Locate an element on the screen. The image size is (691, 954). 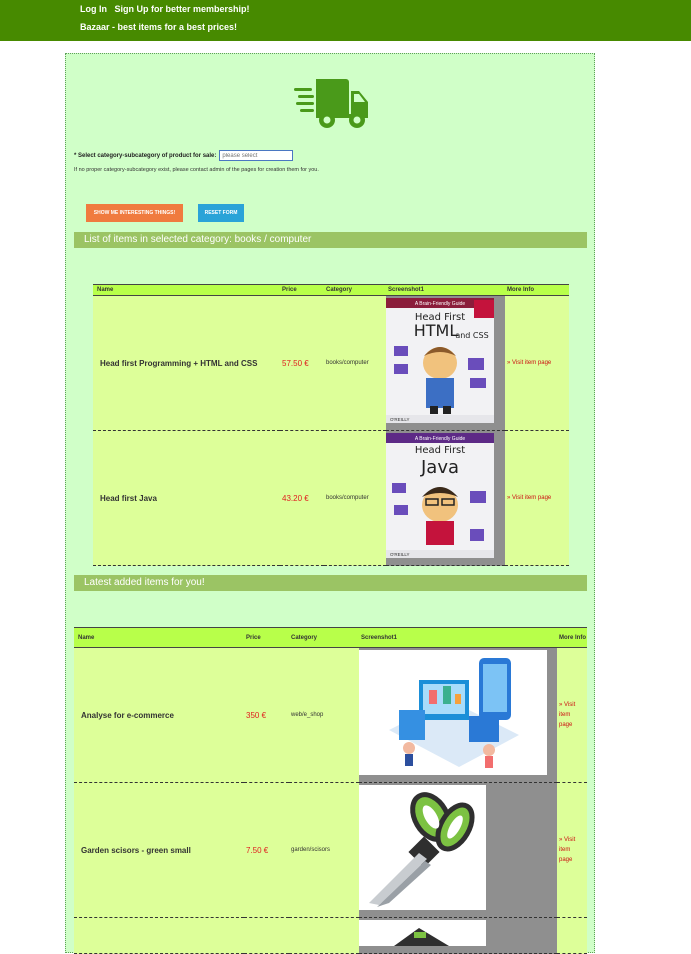
site-tagline: Bazaar - best items for a best prices! is located at coordinates (158, 27).